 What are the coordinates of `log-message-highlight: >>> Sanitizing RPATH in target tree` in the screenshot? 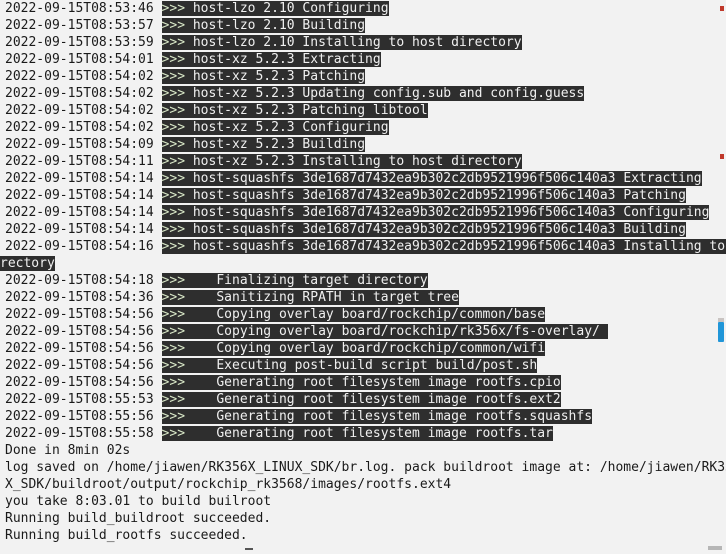 It's located at (310, 297).